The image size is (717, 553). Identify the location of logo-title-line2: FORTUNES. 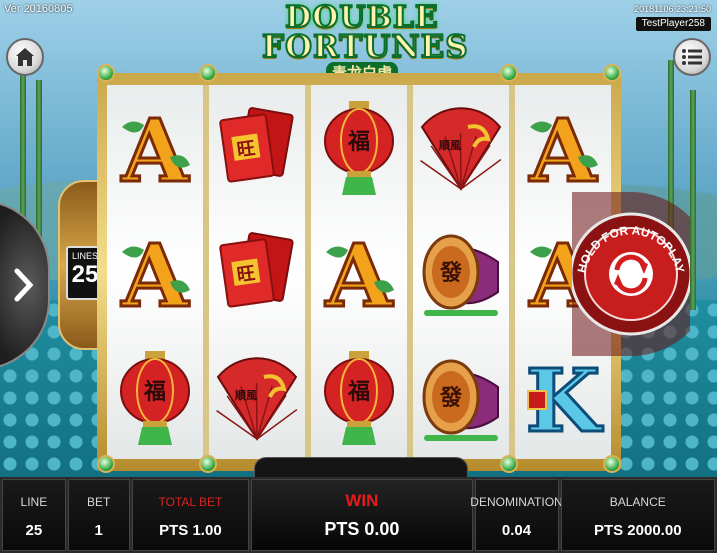
(365, 47).